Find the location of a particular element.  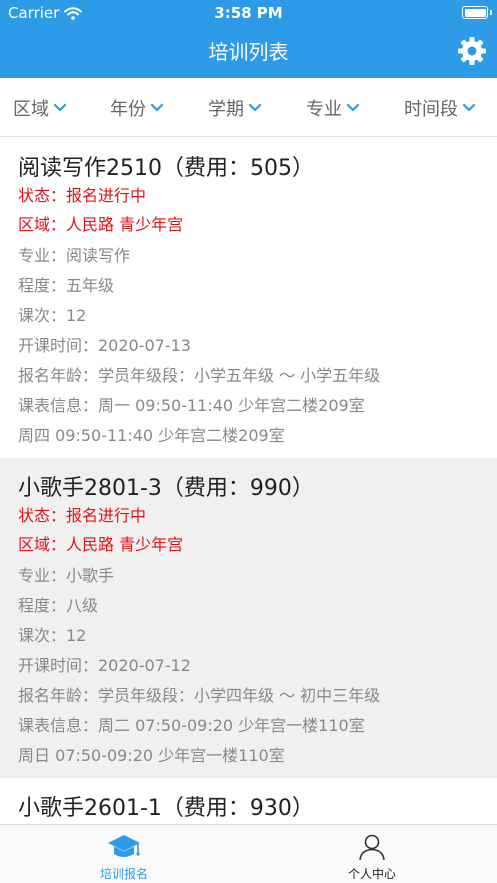

course-schedule: 课表信息：周一 09:50-11:40 少年宫二楼209室 is located at coordinates (191, 405).